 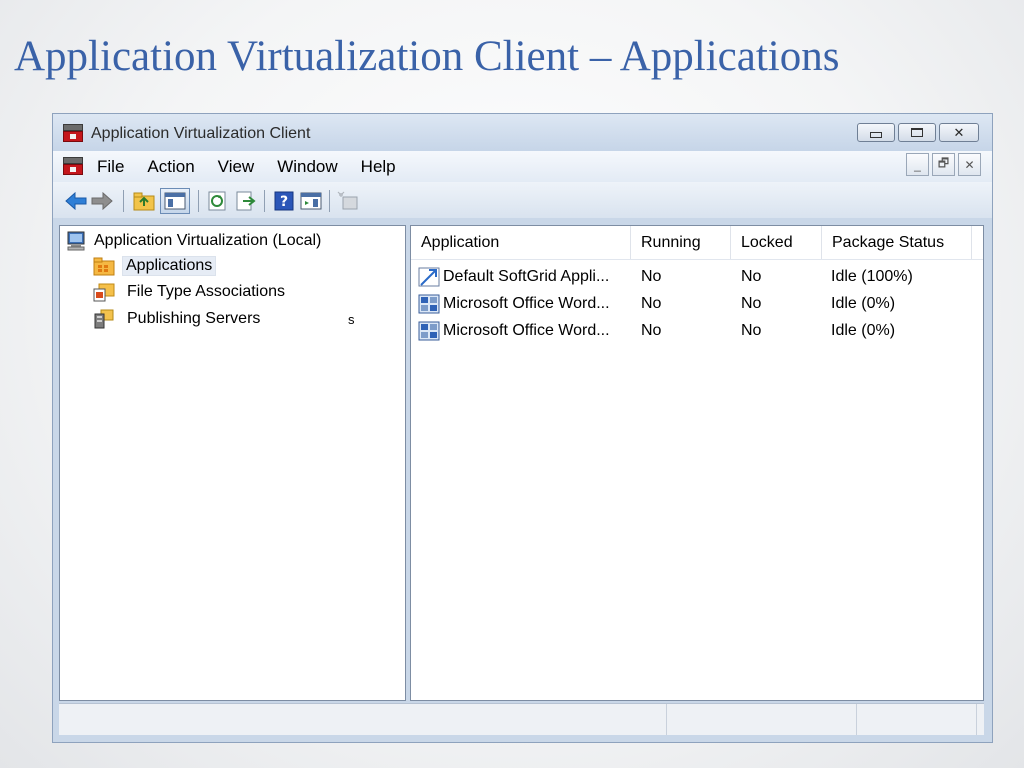 I want to click on refresh-icon, so click(x=217, y=201).